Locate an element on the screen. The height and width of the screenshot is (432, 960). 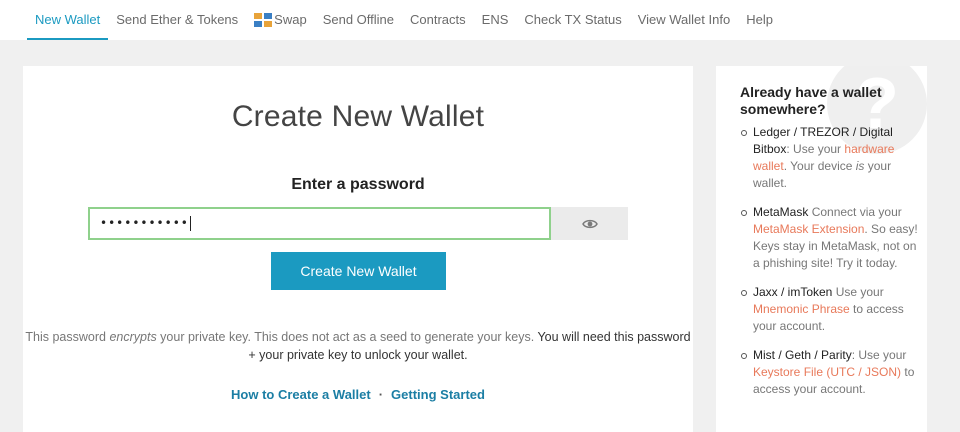
tab-contracts: Contracts is located at coordinates (438, 20).